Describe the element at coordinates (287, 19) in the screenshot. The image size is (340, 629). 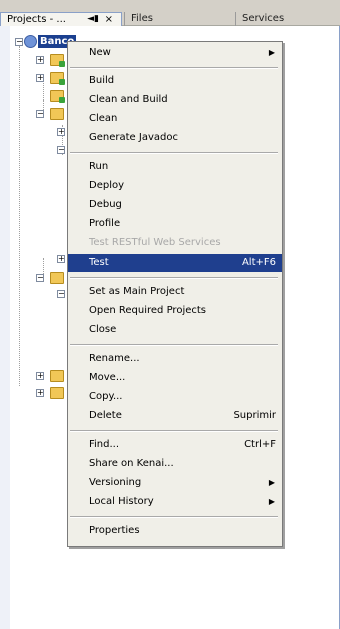
I see `tab-services: Services` at that location.